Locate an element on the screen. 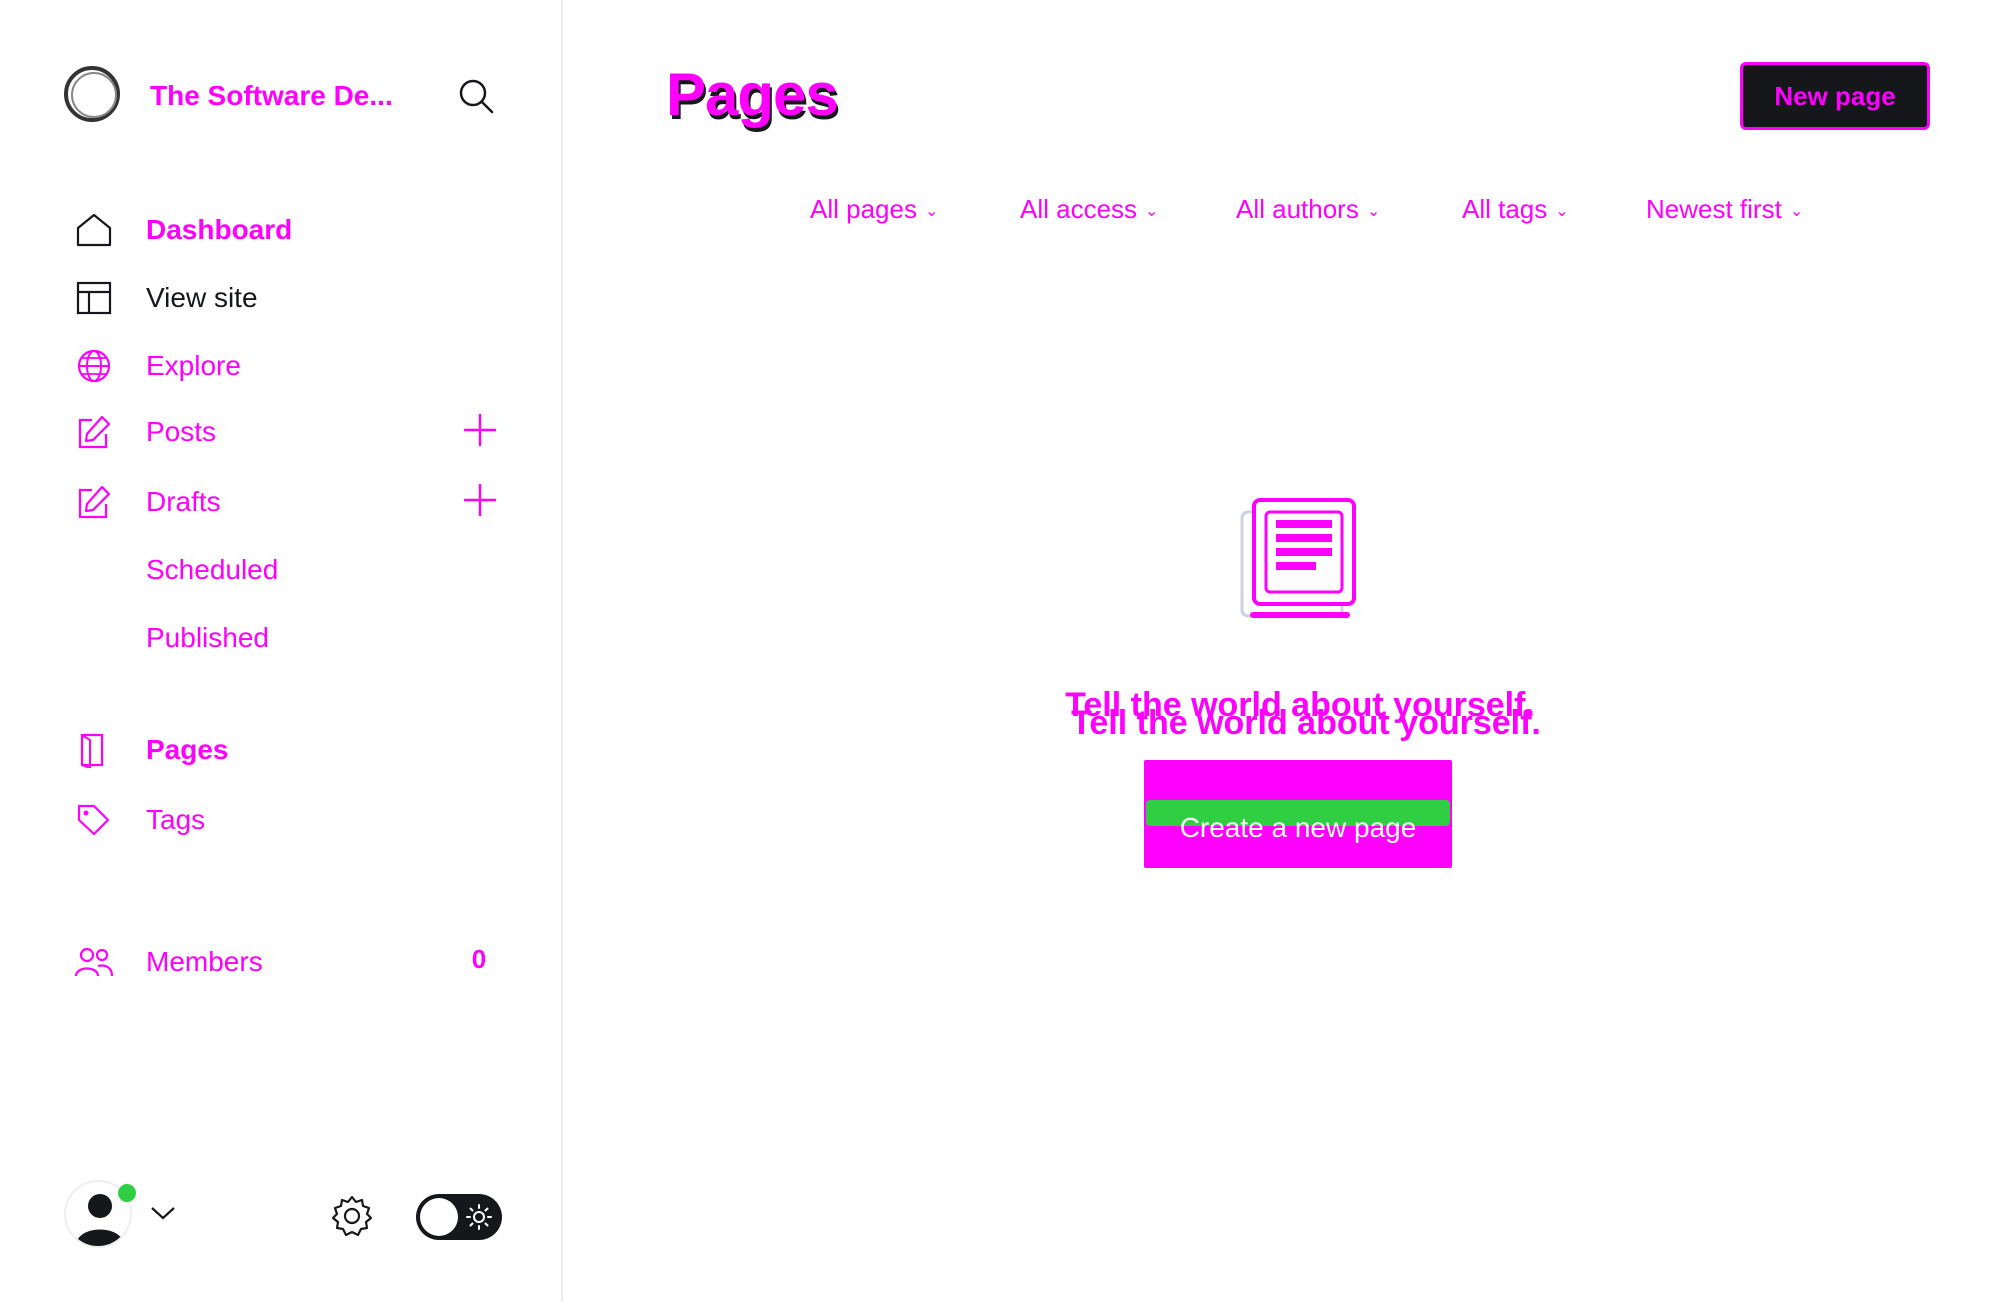  filter-access-label: All access is located at coordinates (1079, 209).